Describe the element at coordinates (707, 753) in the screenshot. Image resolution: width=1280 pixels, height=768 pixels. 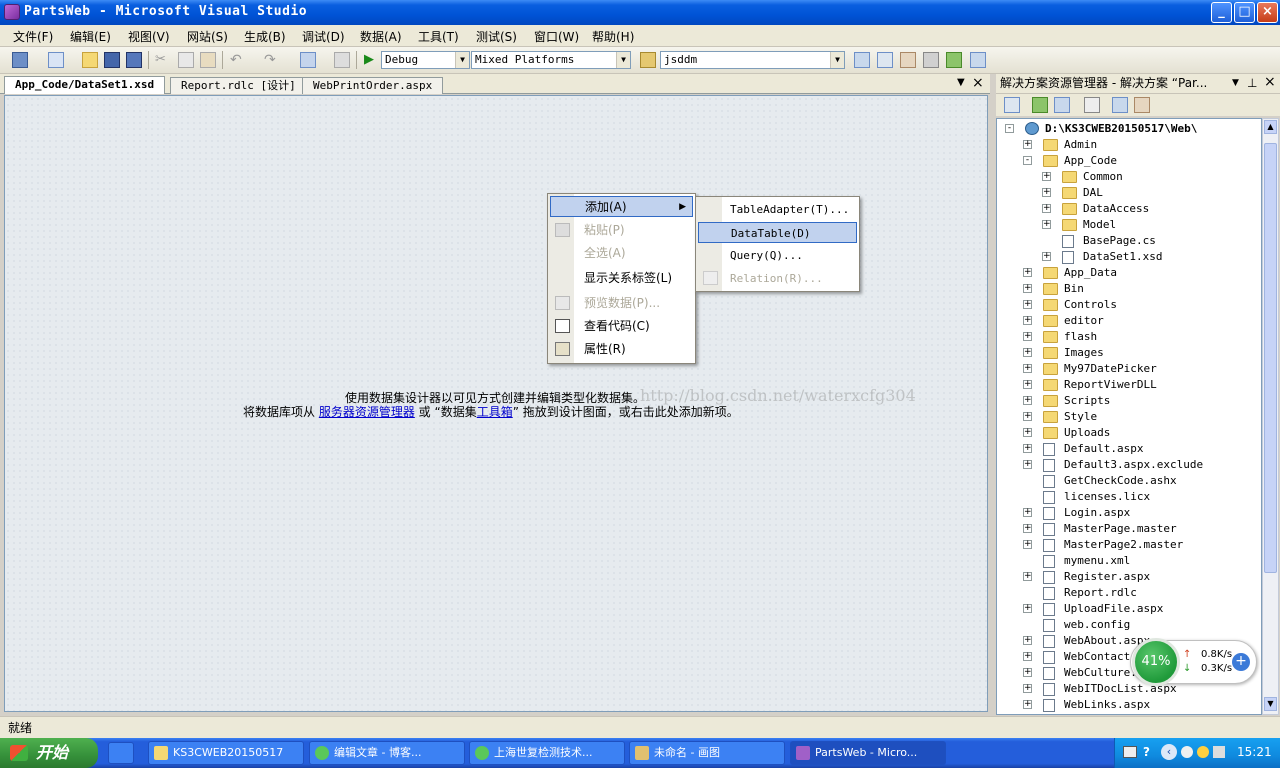
I see `taskbar-item-paint: 未命名 - 画图` at that location.